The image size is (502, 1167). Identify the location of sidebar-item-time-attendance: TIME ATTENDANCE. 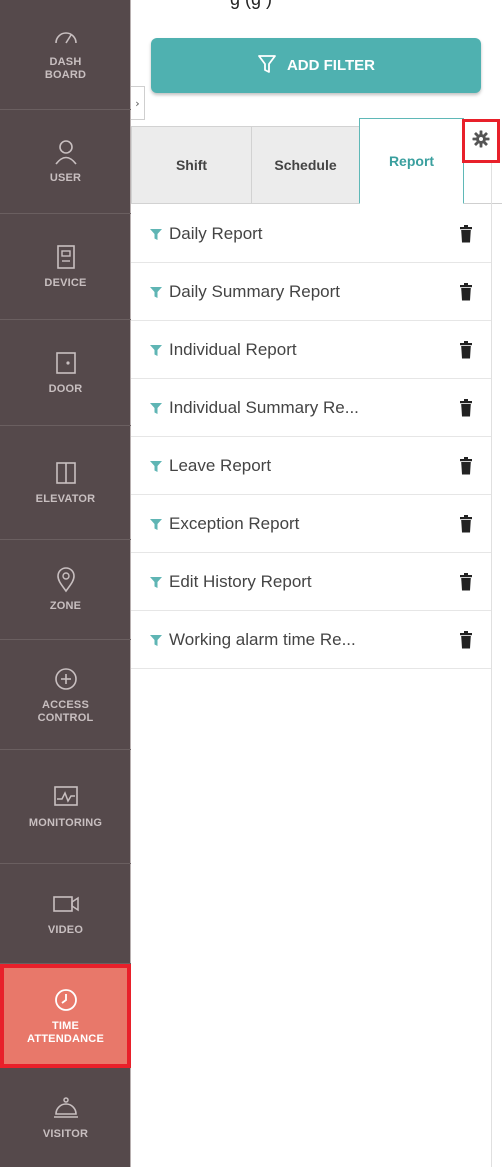
(65, 1016).